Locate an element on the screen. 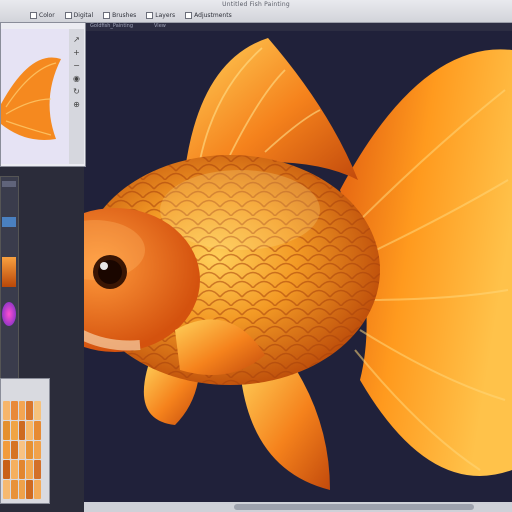 The height and width of the screenshot is (512, 512). menu-bar: Color Digital Brushes Layers Adjustments is located at coordinates (136, 15).